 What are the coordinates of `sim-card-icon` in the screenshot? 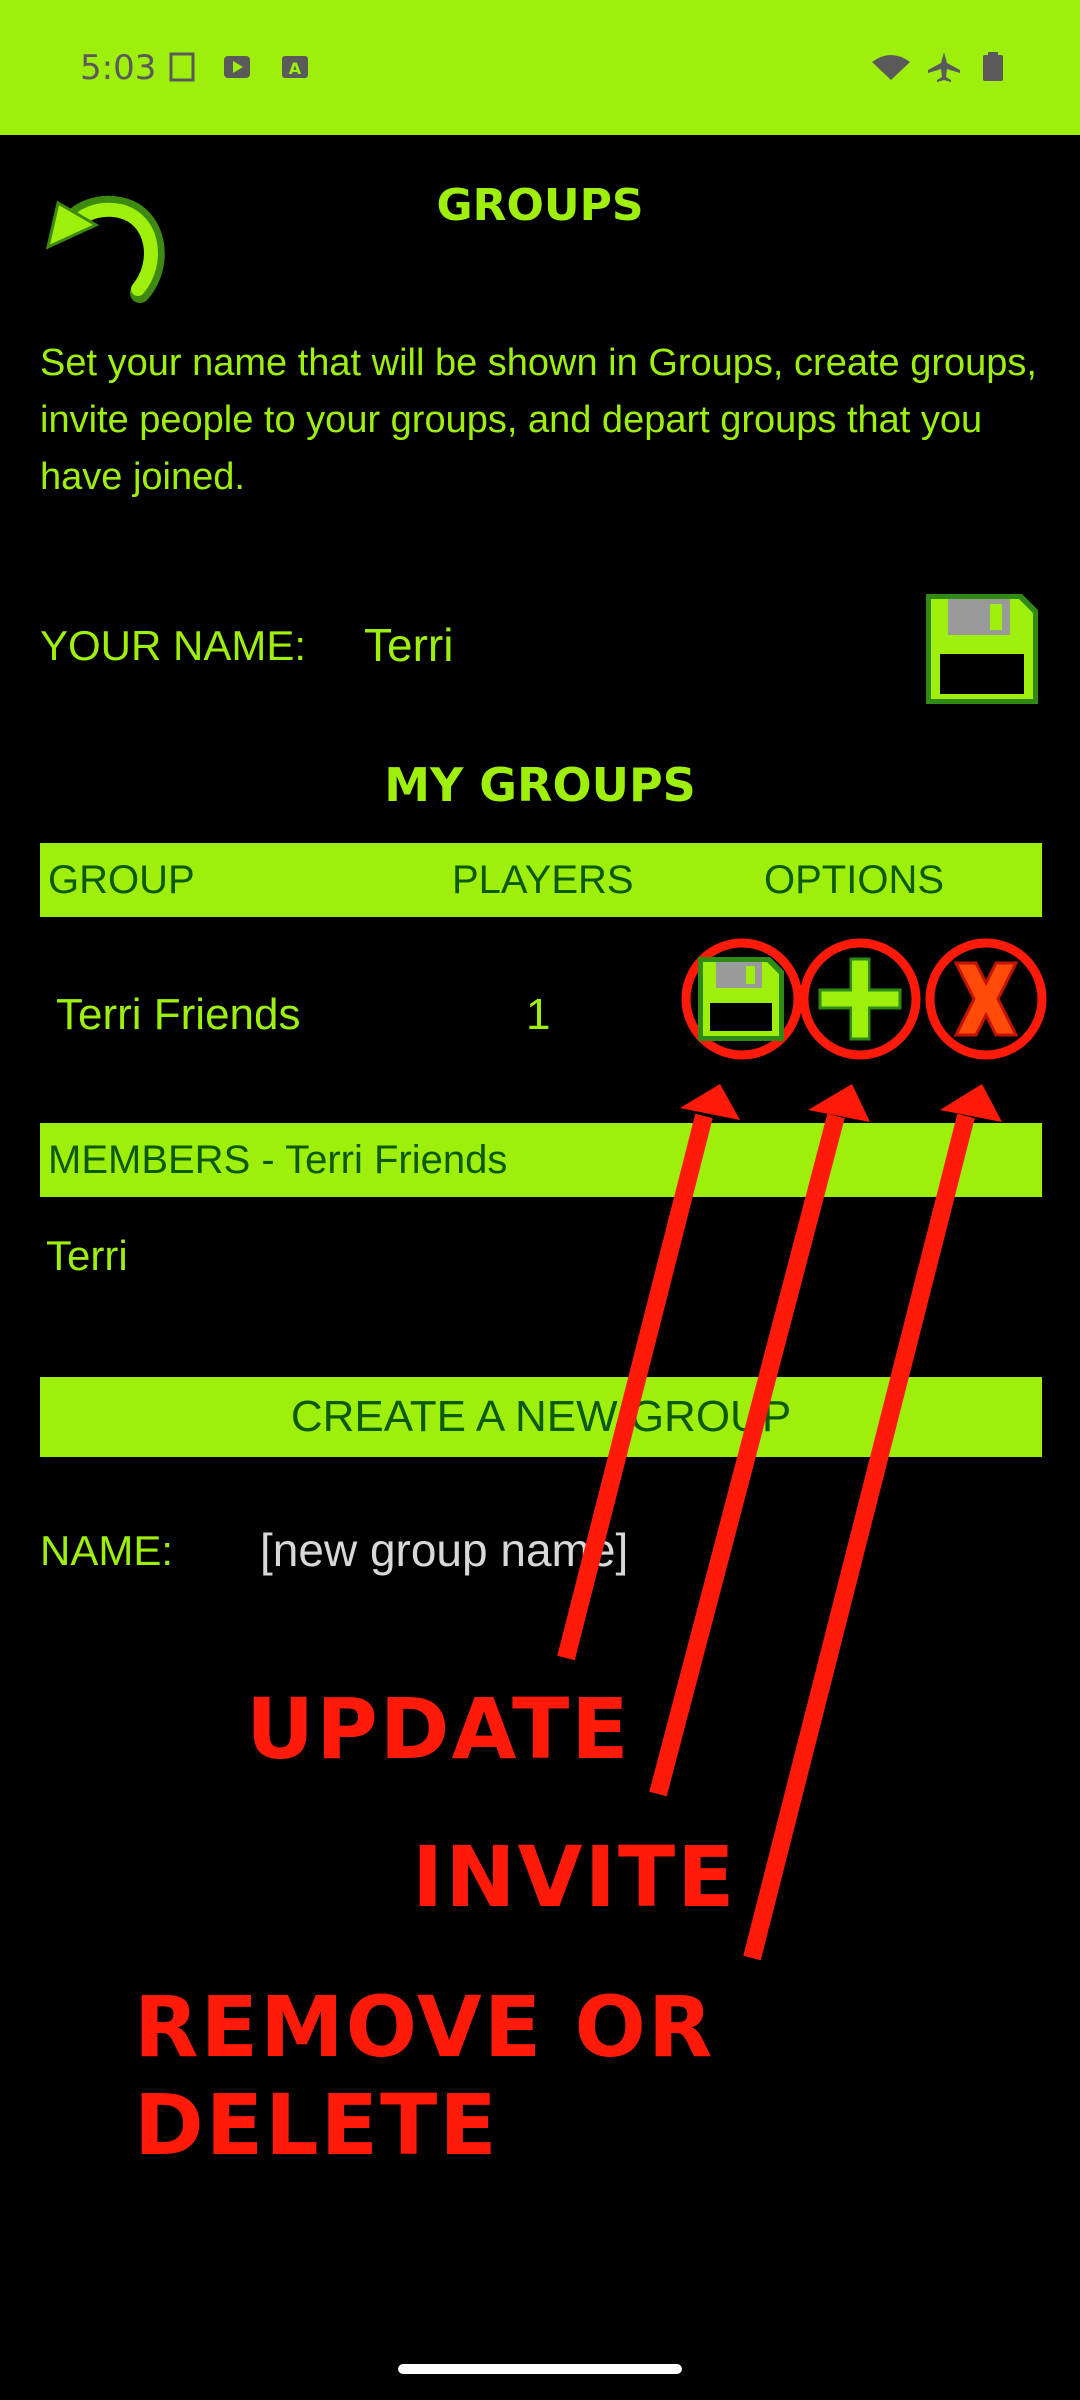 It's located at (182, 67).